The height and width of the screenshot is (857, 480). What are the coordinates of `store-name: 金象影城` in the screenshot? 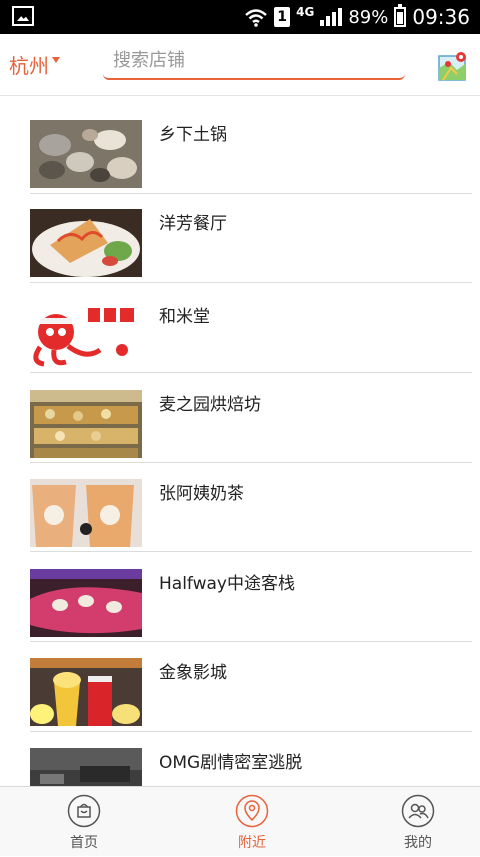 It's located at (193, 673).